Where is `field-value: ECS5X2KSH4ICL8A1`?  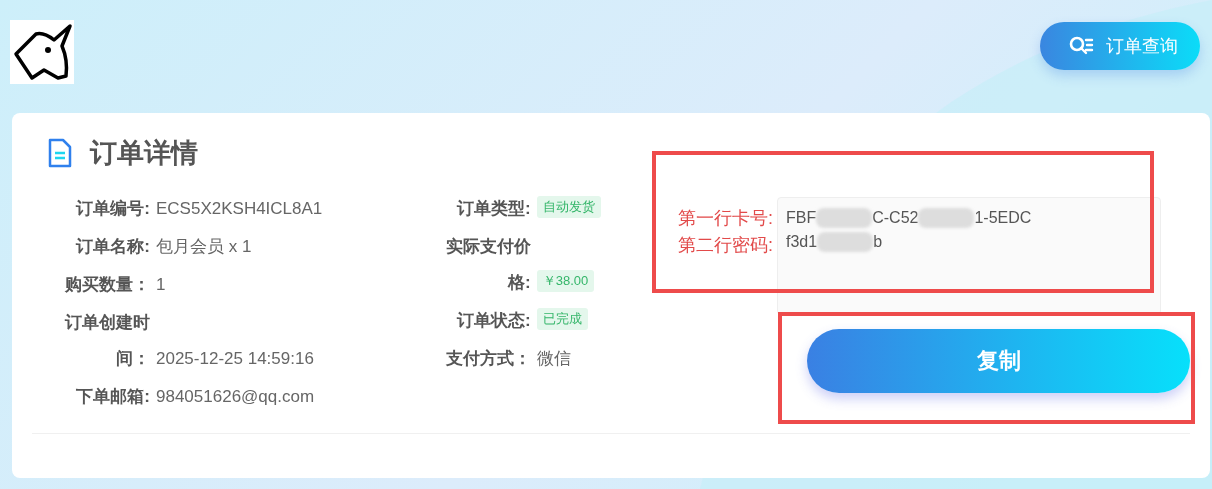
field-value: ECS5X2KSH4ICL8A1 is located at coordinates (239, 209).